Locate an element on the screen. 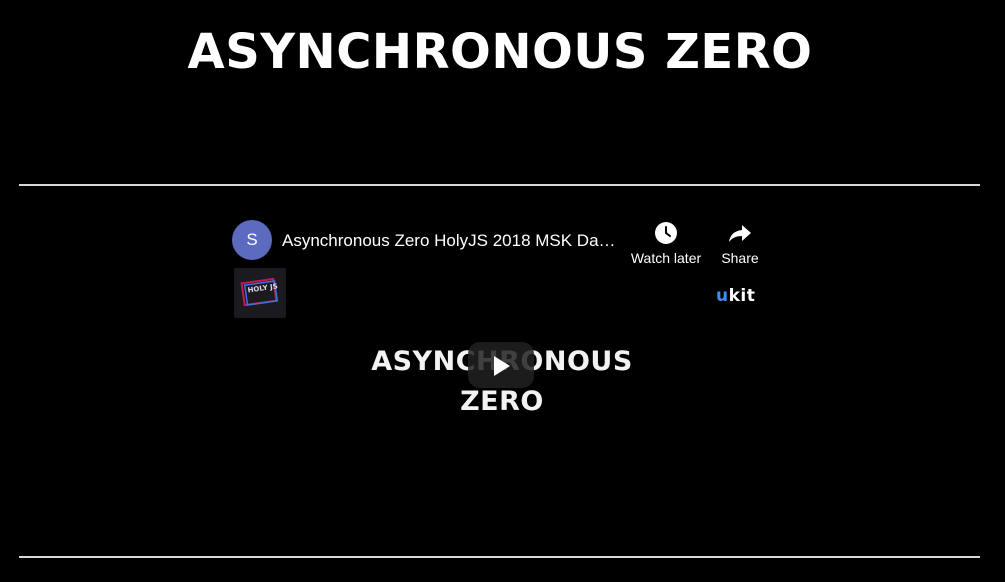 Image resolution: width=1005 pixels, height=582 pixels. ukit-logo-accent: u is located at coordinates (722, 296).